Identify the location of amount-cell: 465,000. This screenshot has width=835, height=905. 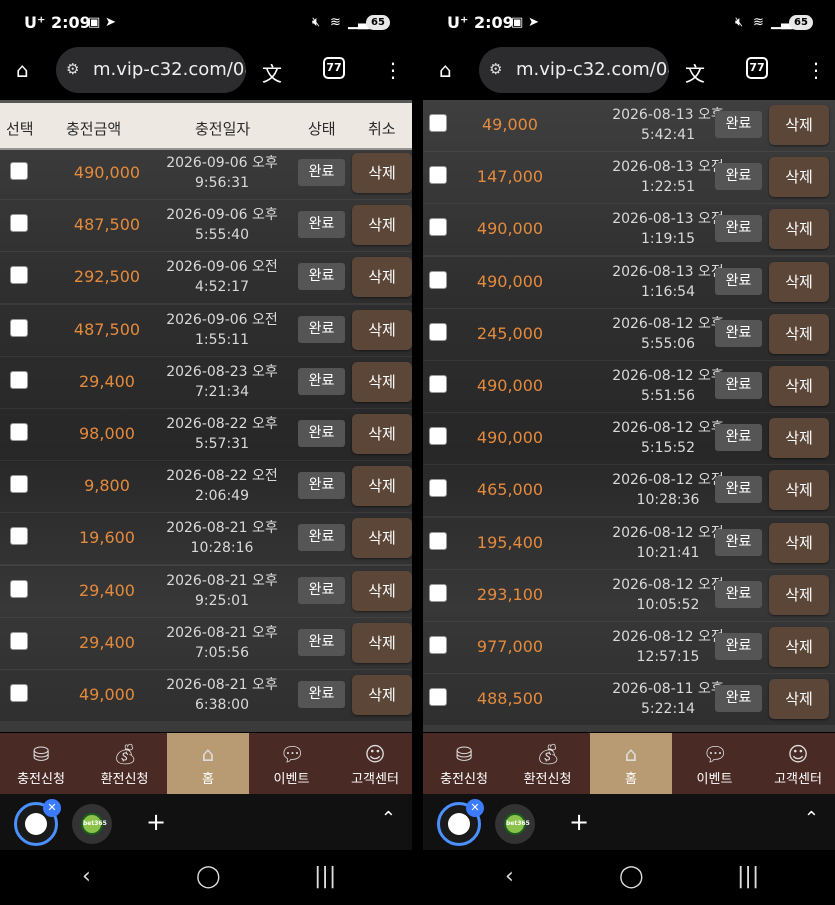
(510, 490).